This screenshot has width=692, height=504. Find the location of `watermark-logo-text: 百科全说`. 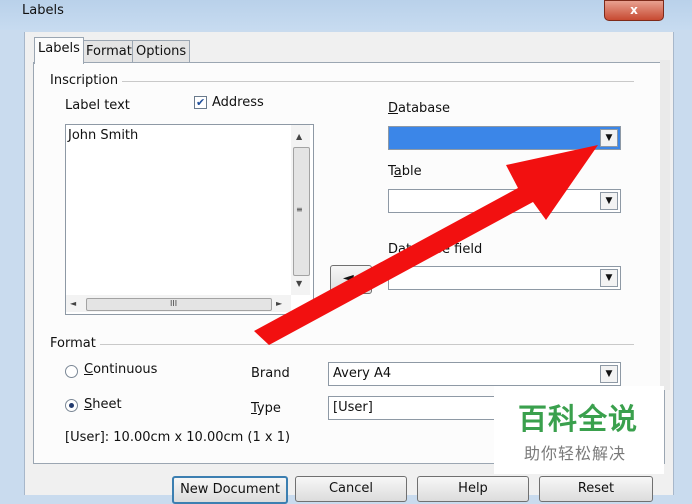

watermark-logo-text: 百科全说 is located at coordinates (578, 419).